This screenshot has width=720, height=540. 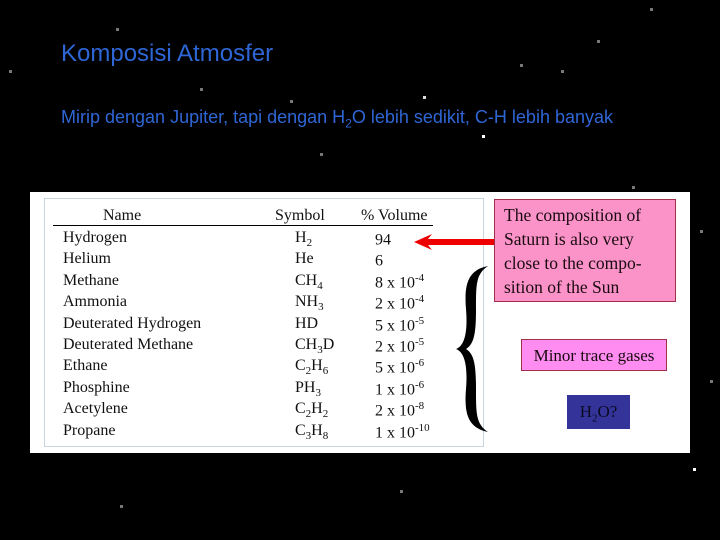 What do you see at coordinates (263, 367) in the screenshot?
I see `table-row: Ethane C2H6 5 x 10-6` at bounding box center [263, 367].